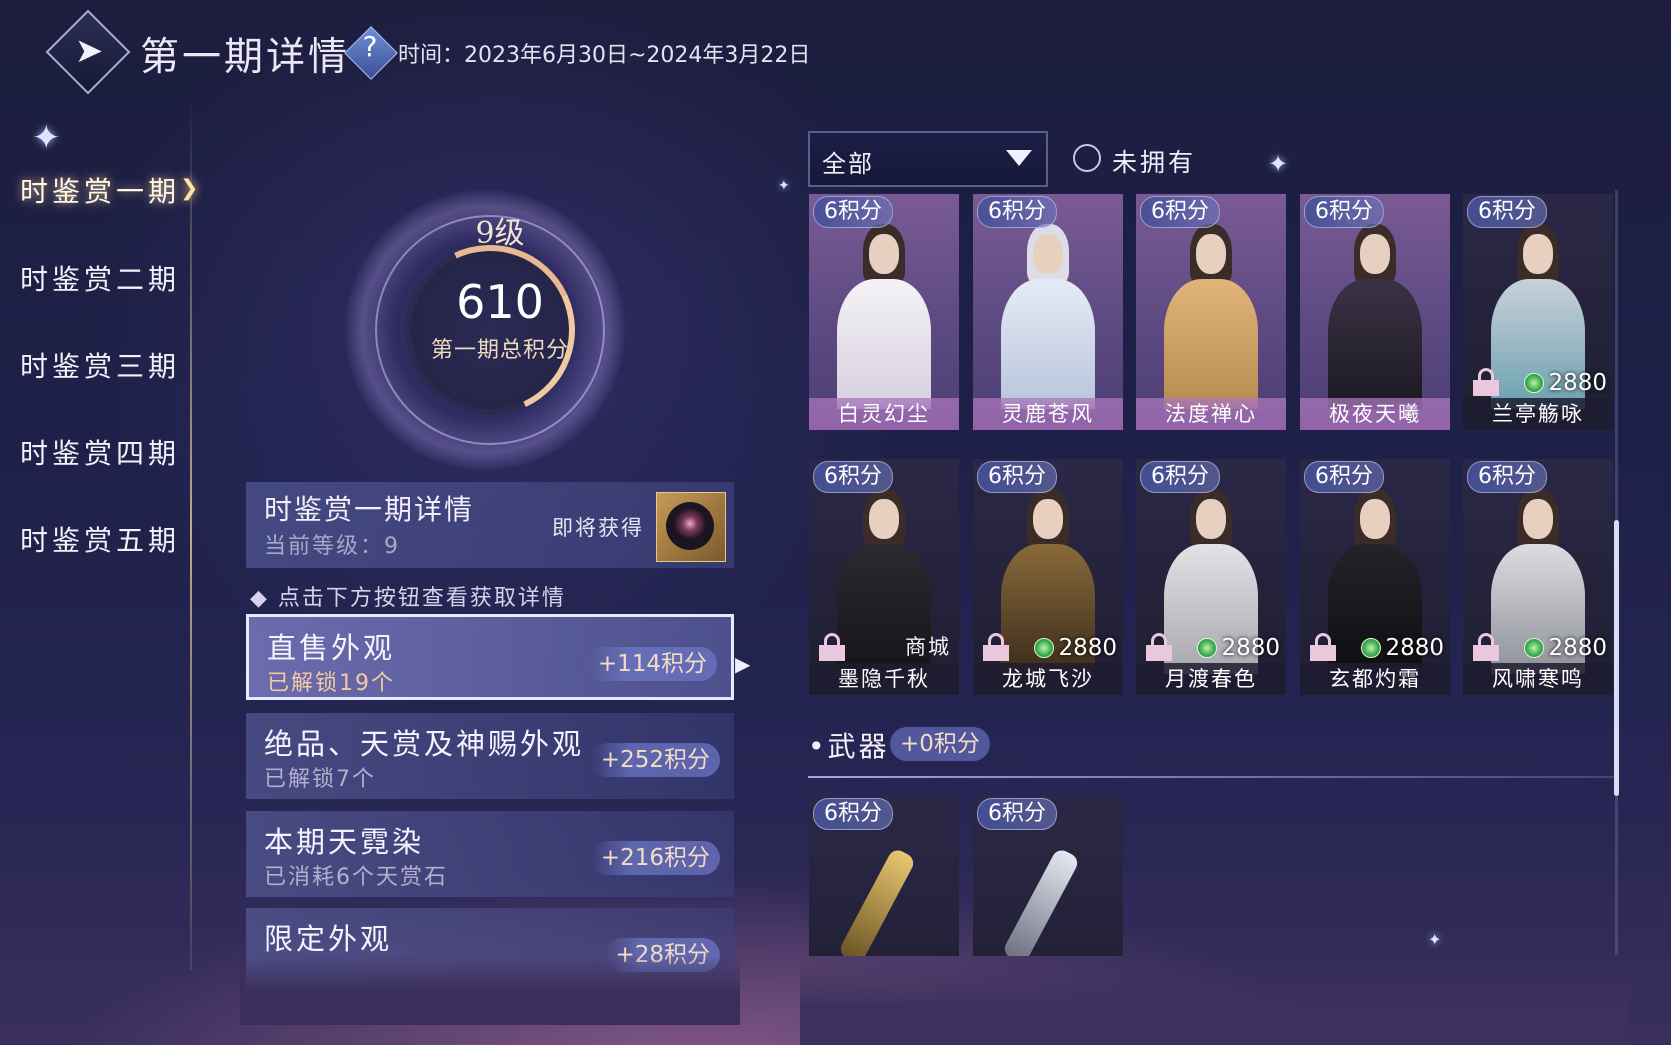  Describe the element at coordinates (500, 302) in the screenshot. I see `total-score: 610` at that location.